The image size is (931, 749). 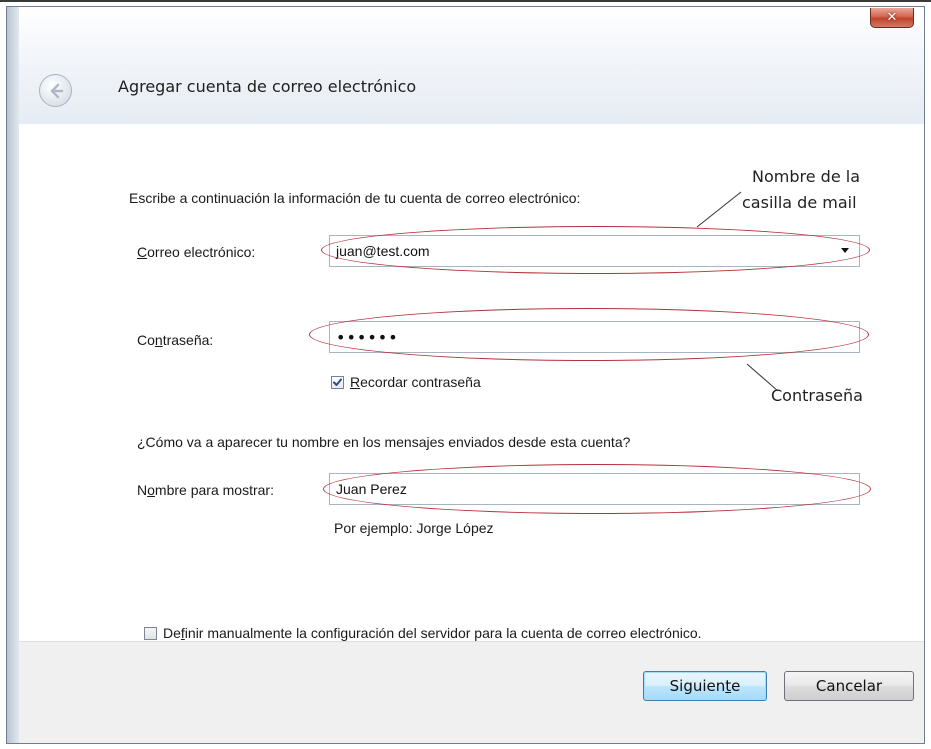 I want to click on back-button, so click(x=55, y=90).